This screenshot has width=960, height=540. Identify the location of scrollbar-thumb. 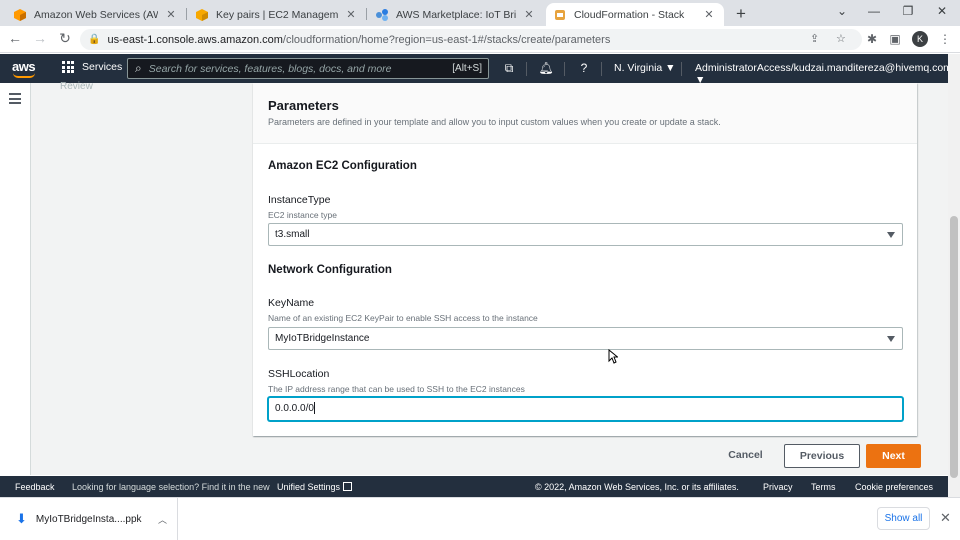
(954, 347).